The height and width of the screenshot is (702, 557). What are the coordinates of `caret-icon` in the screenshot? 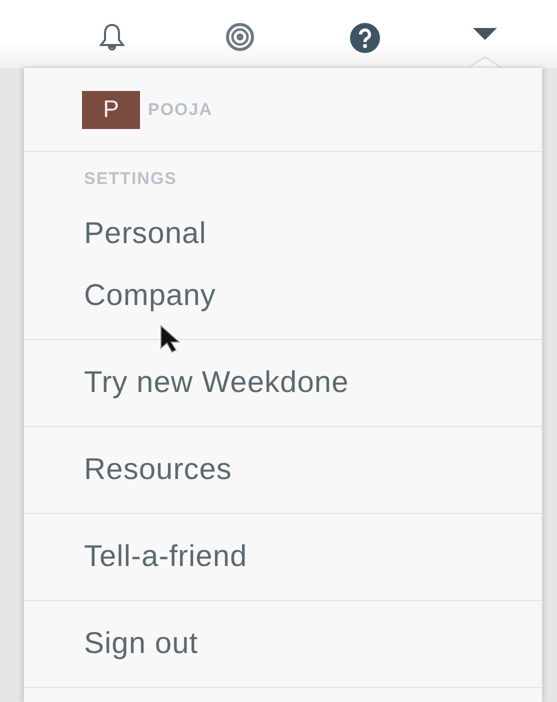 It's located at (485, 35).